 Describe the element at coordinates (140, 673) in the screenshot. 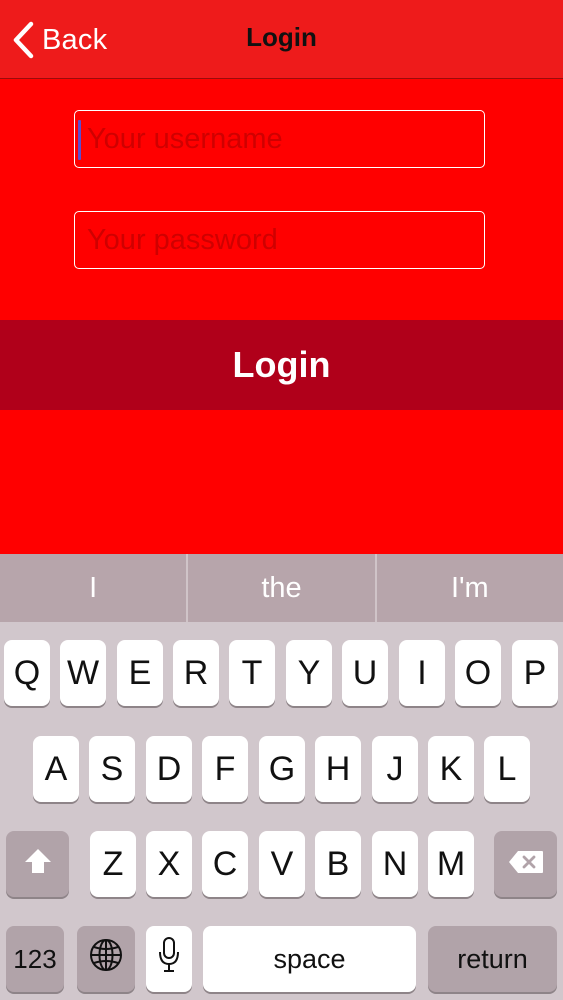

I see `key-e: E` at that location.